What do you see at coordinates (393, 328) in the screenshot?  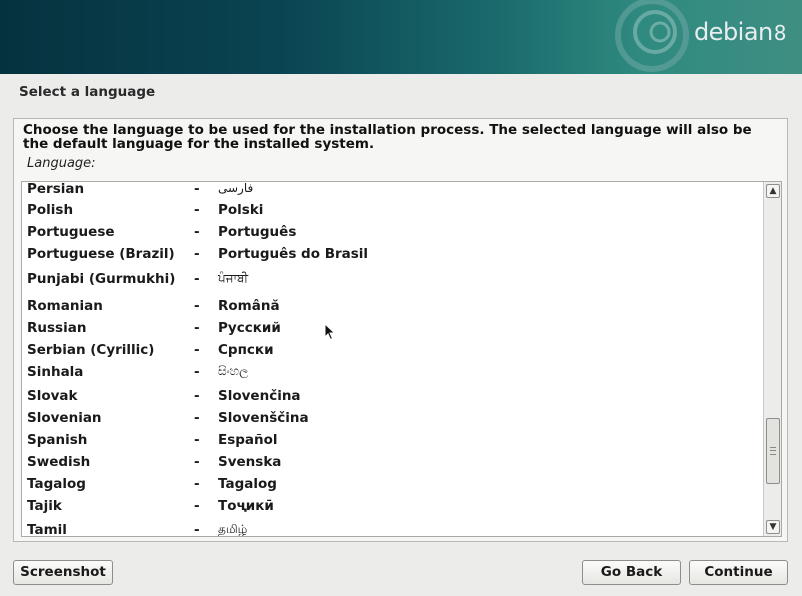 I see `language-row-russian: Russian - Русский` at bounding box center [393, 328].